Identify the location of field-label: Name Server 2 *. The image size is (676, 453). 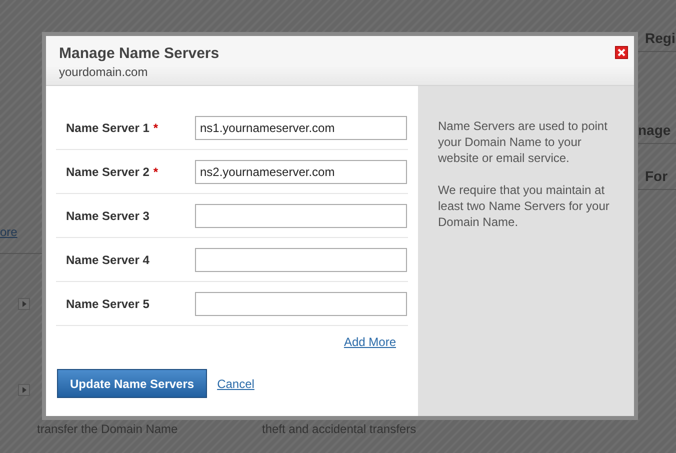
(112, 171).